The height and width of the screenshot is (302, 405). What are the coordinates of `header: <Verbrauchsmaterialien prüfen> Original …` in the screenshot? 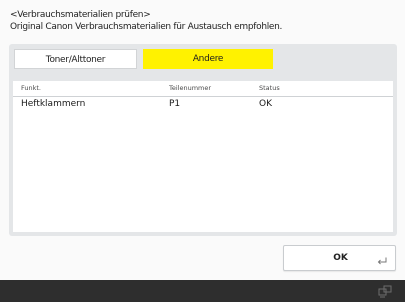 It's located at (146, 21).